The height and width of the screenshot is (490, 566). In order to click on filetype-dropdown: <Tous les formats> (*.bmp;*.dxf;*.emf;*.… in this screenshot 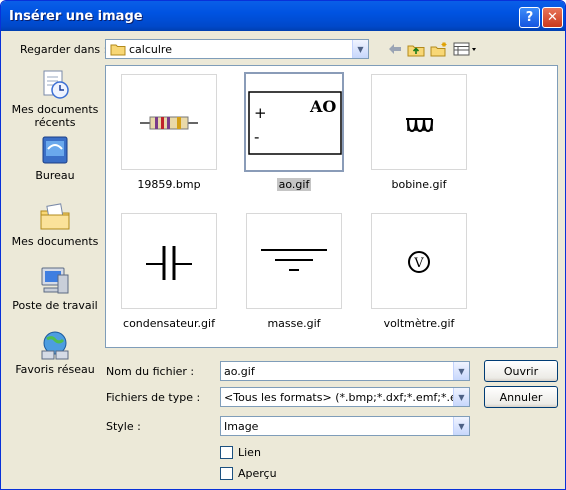, I will do `click(345, 397)`.